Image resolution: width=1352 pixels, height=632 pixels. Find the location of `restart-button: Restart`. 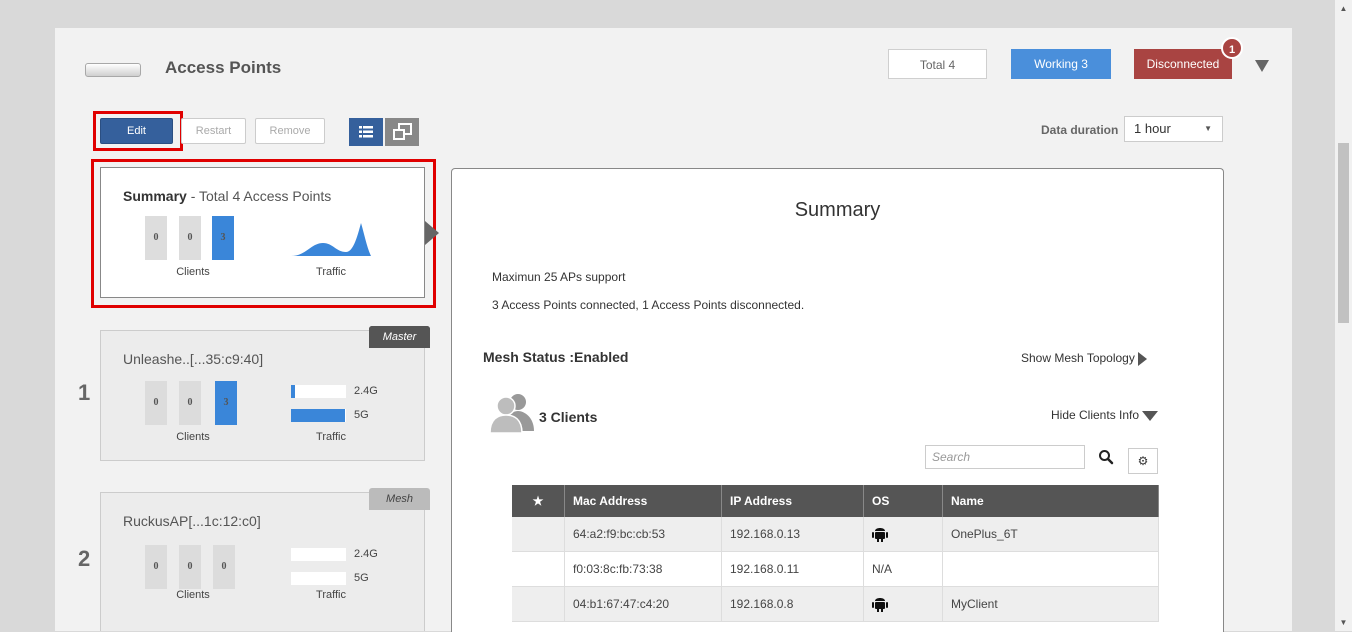

restart-button: Restart is located at coordinates (213, 131).